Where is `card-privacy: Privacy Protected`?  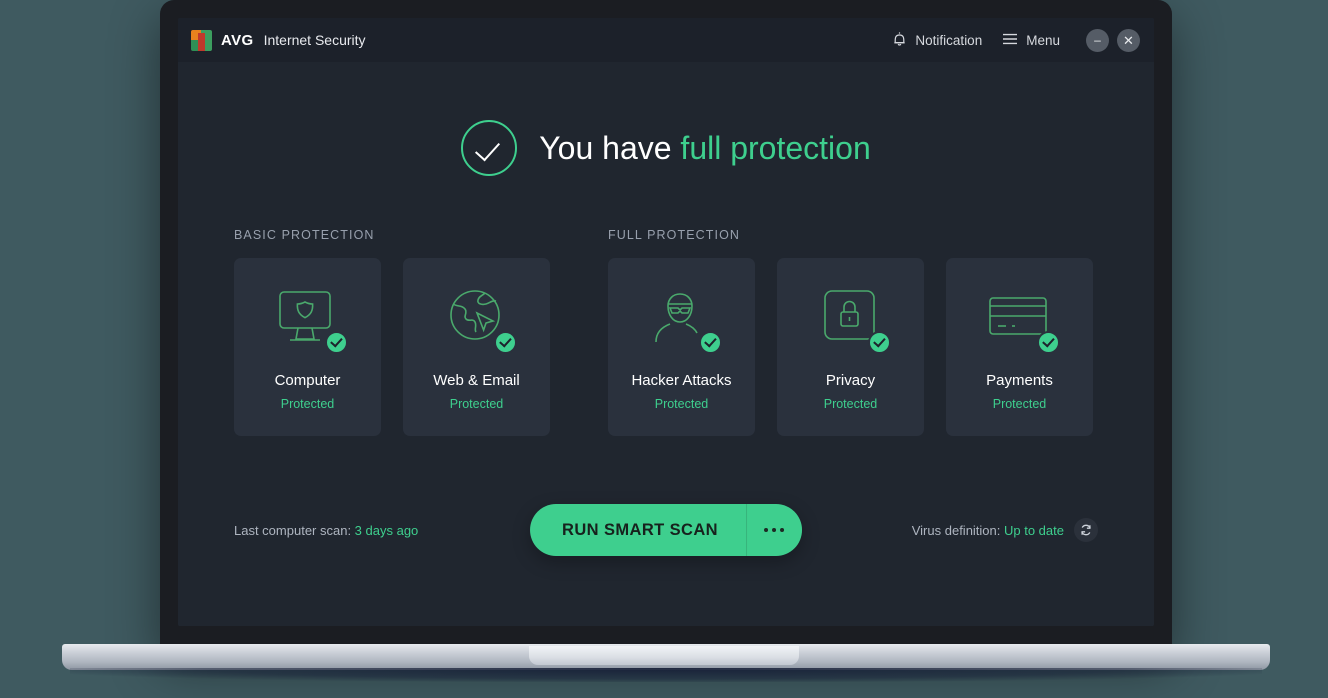
card-privacy: Privacy Protected is located at coordinates (850, 347).